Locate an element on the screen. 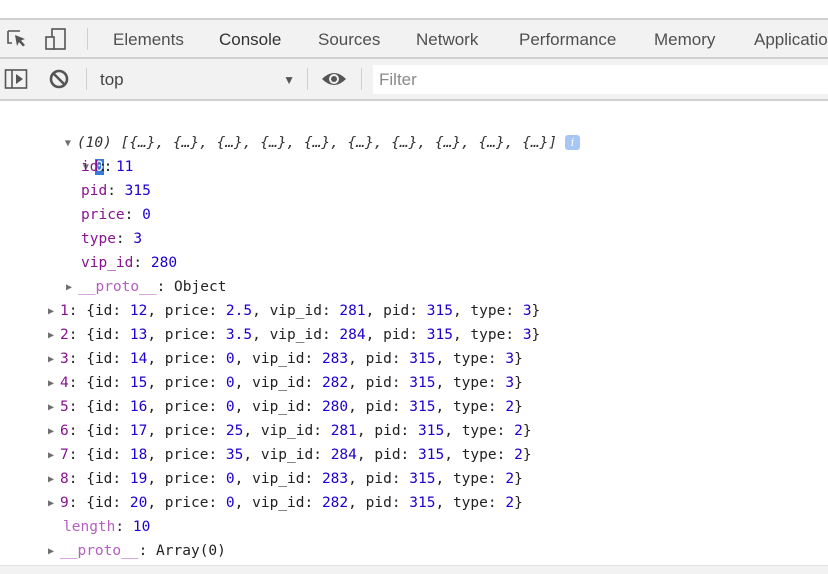 The width and height of the screenshot is (828, 574). field-key: type: is located at coordinates (496, 335).